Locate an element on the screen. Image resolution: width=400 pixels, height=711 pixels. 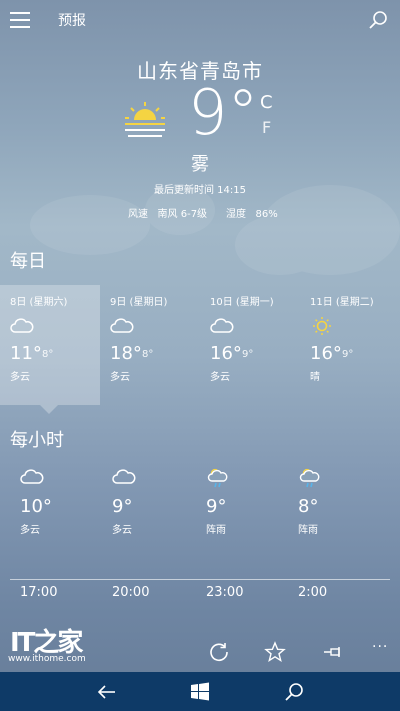
day-condition: 晴 is located at coordinates (315, 377).